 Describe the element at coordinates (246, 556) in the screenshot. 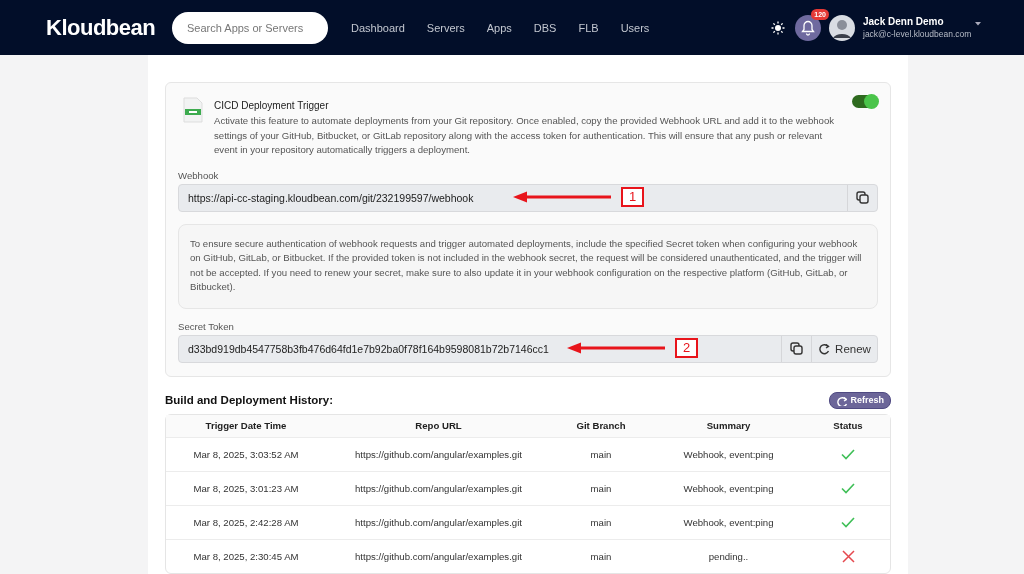

I see `table-cell-text: Mar 8, 2025, 2:30:45 AM` at that location.